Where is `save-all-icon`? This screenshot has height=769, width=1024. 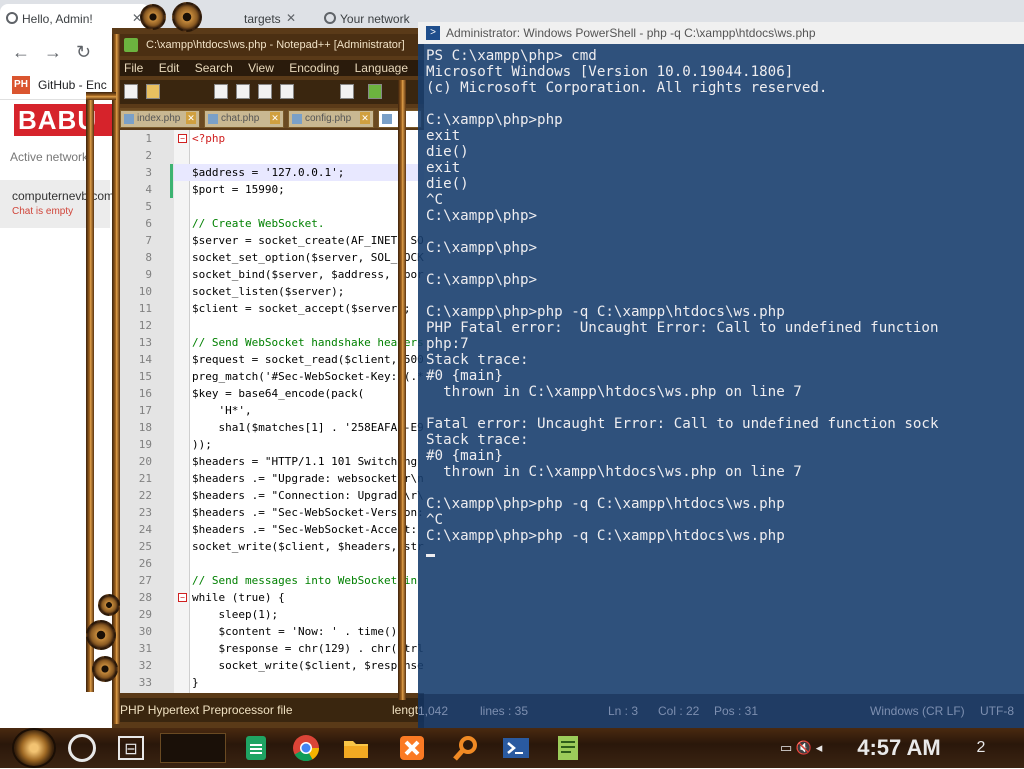
save-all-icon is located at coordinates (243, 91).